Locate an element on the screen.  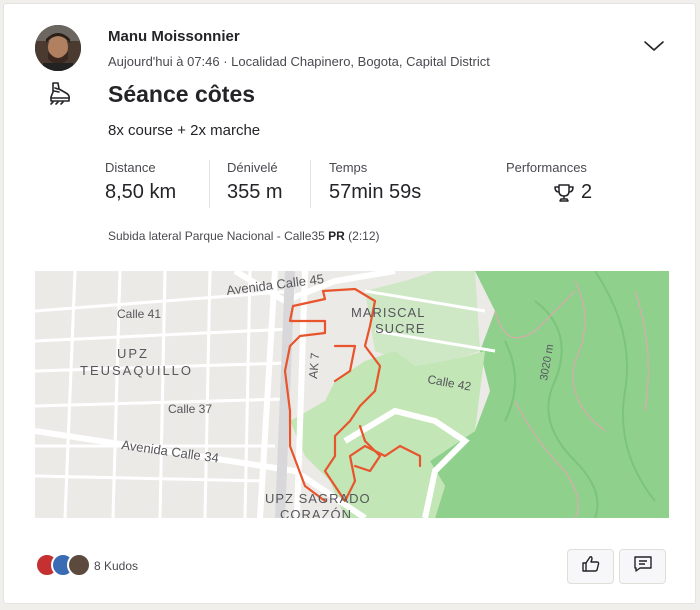
stat-elevation: Dénivelé 355 m is located at coordinates (255, 182).